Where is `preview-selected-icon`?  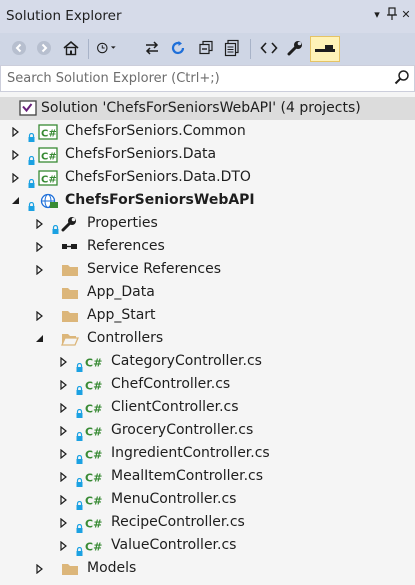 preview-selected-icon is located at coordinates (325, 49).